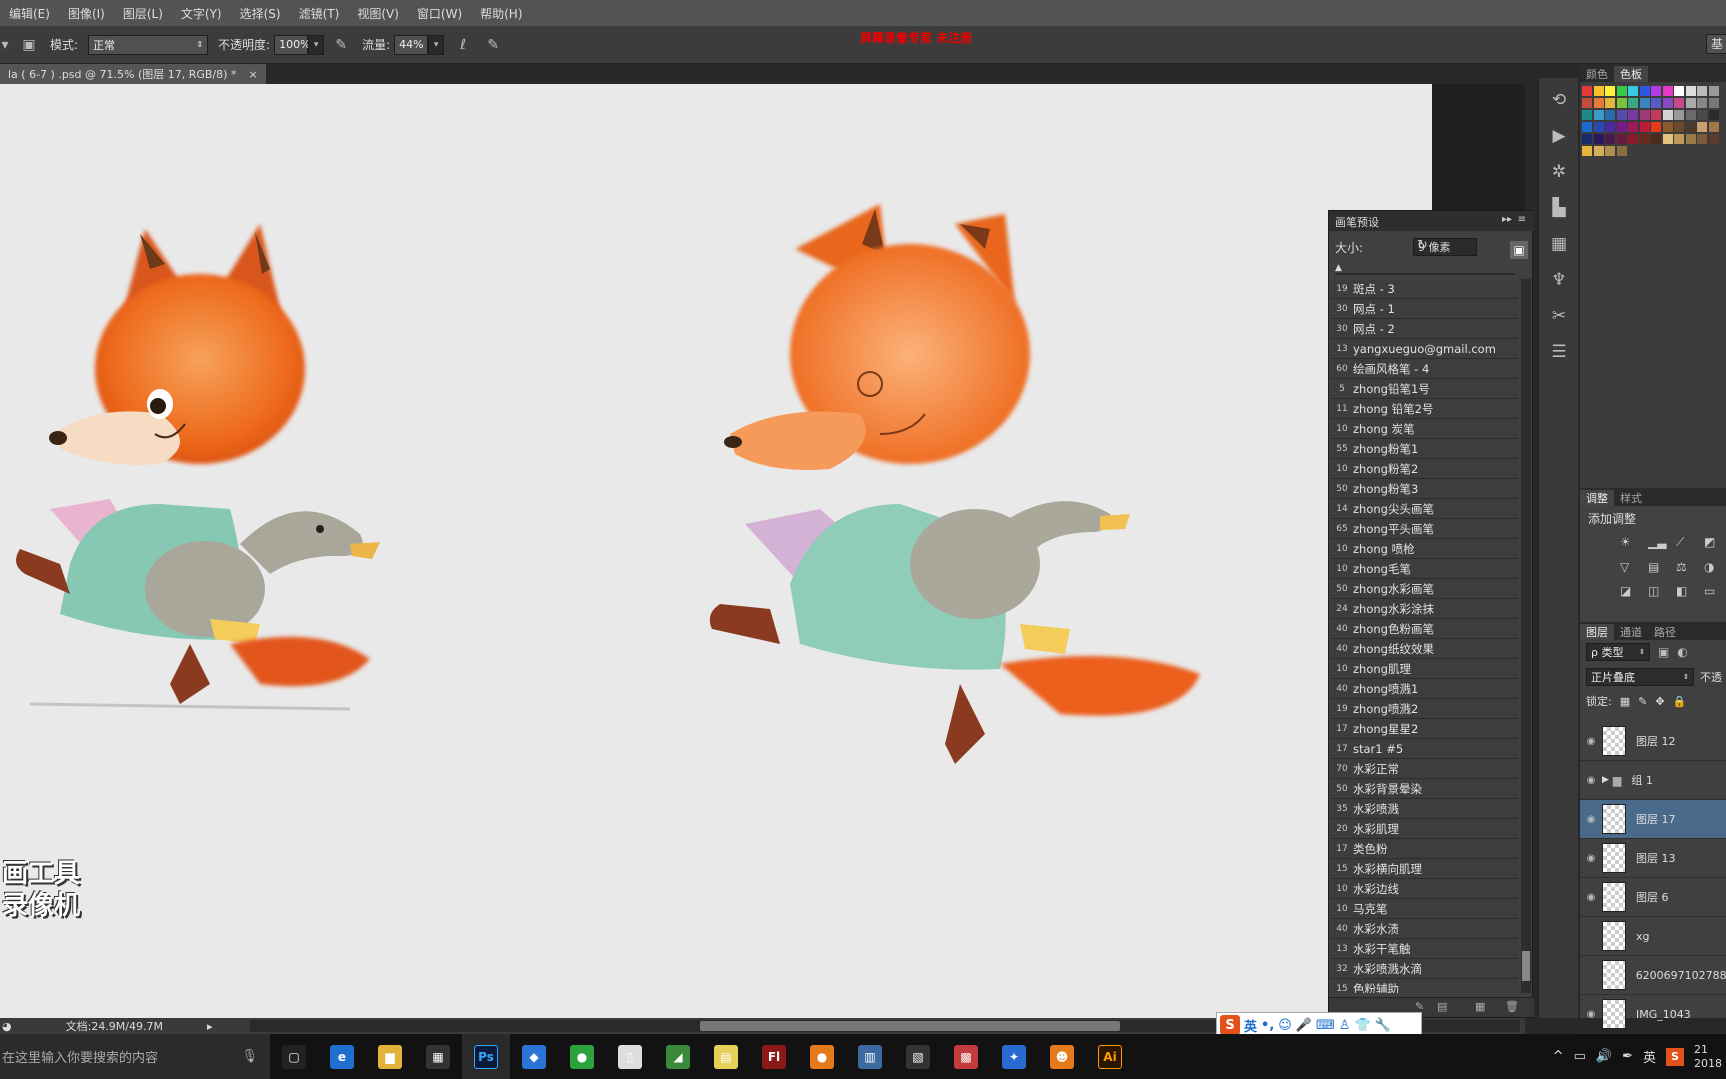 Image resolution: width=1726 pixels, height=1079 pixels. What do you see at coordinates (1304, 1025) in the screenshot?
I see `voice-input-icon: 🎤` at bounding box center [1304, 1025].